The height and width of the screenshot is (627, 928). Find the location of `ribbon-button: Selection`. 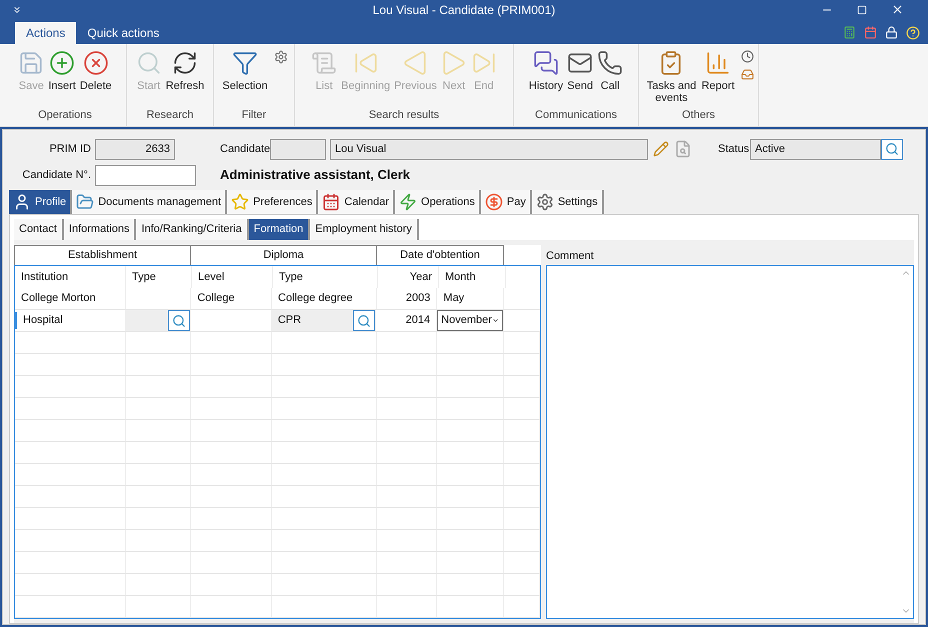

ribbon-button: Selection is located at coordinates (245, 75).